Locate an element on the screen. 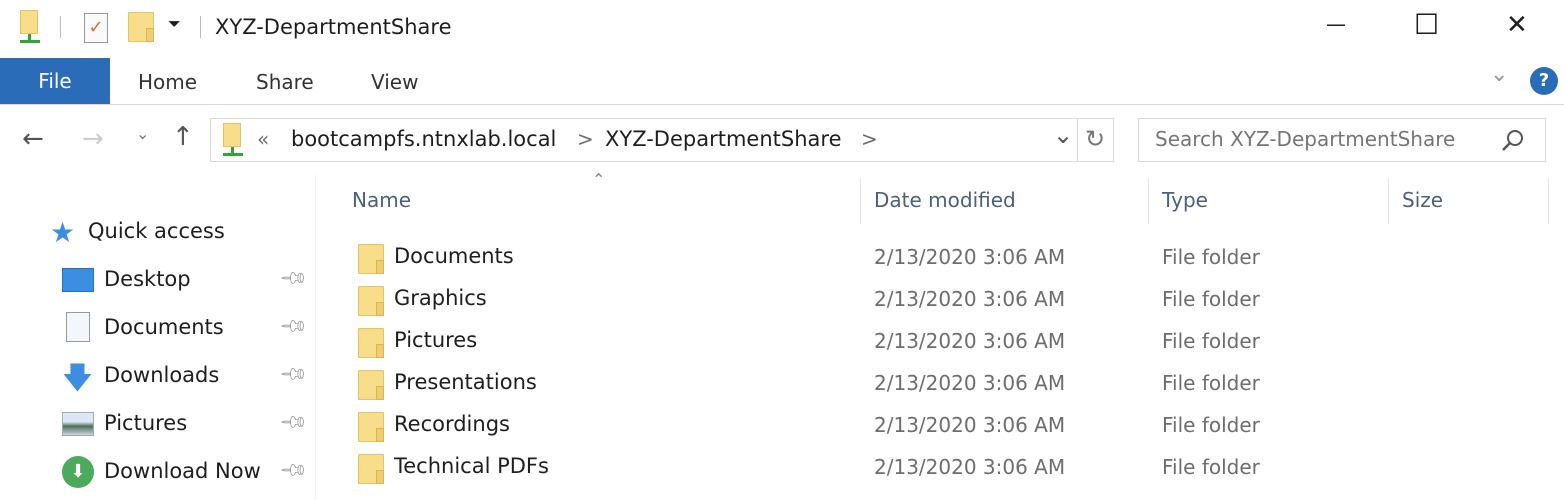  column-header-type: Type is located at coordinates (1185, 200).